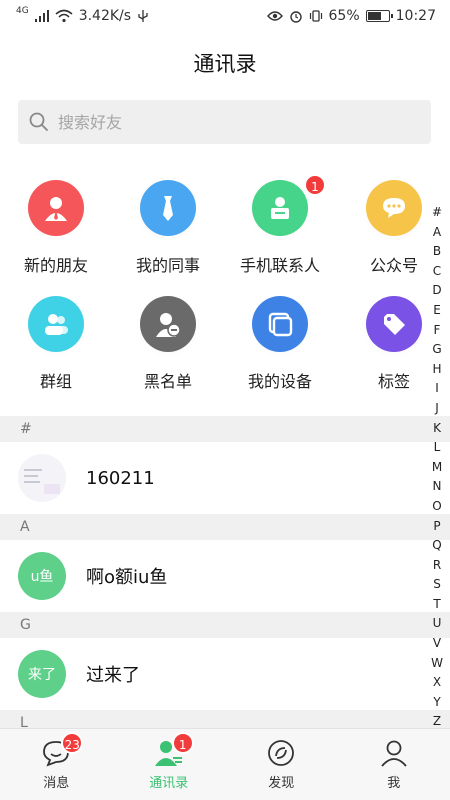 This screenshot has height=800, width=450. I want to click on message-icon: 23, so click(62, 750).